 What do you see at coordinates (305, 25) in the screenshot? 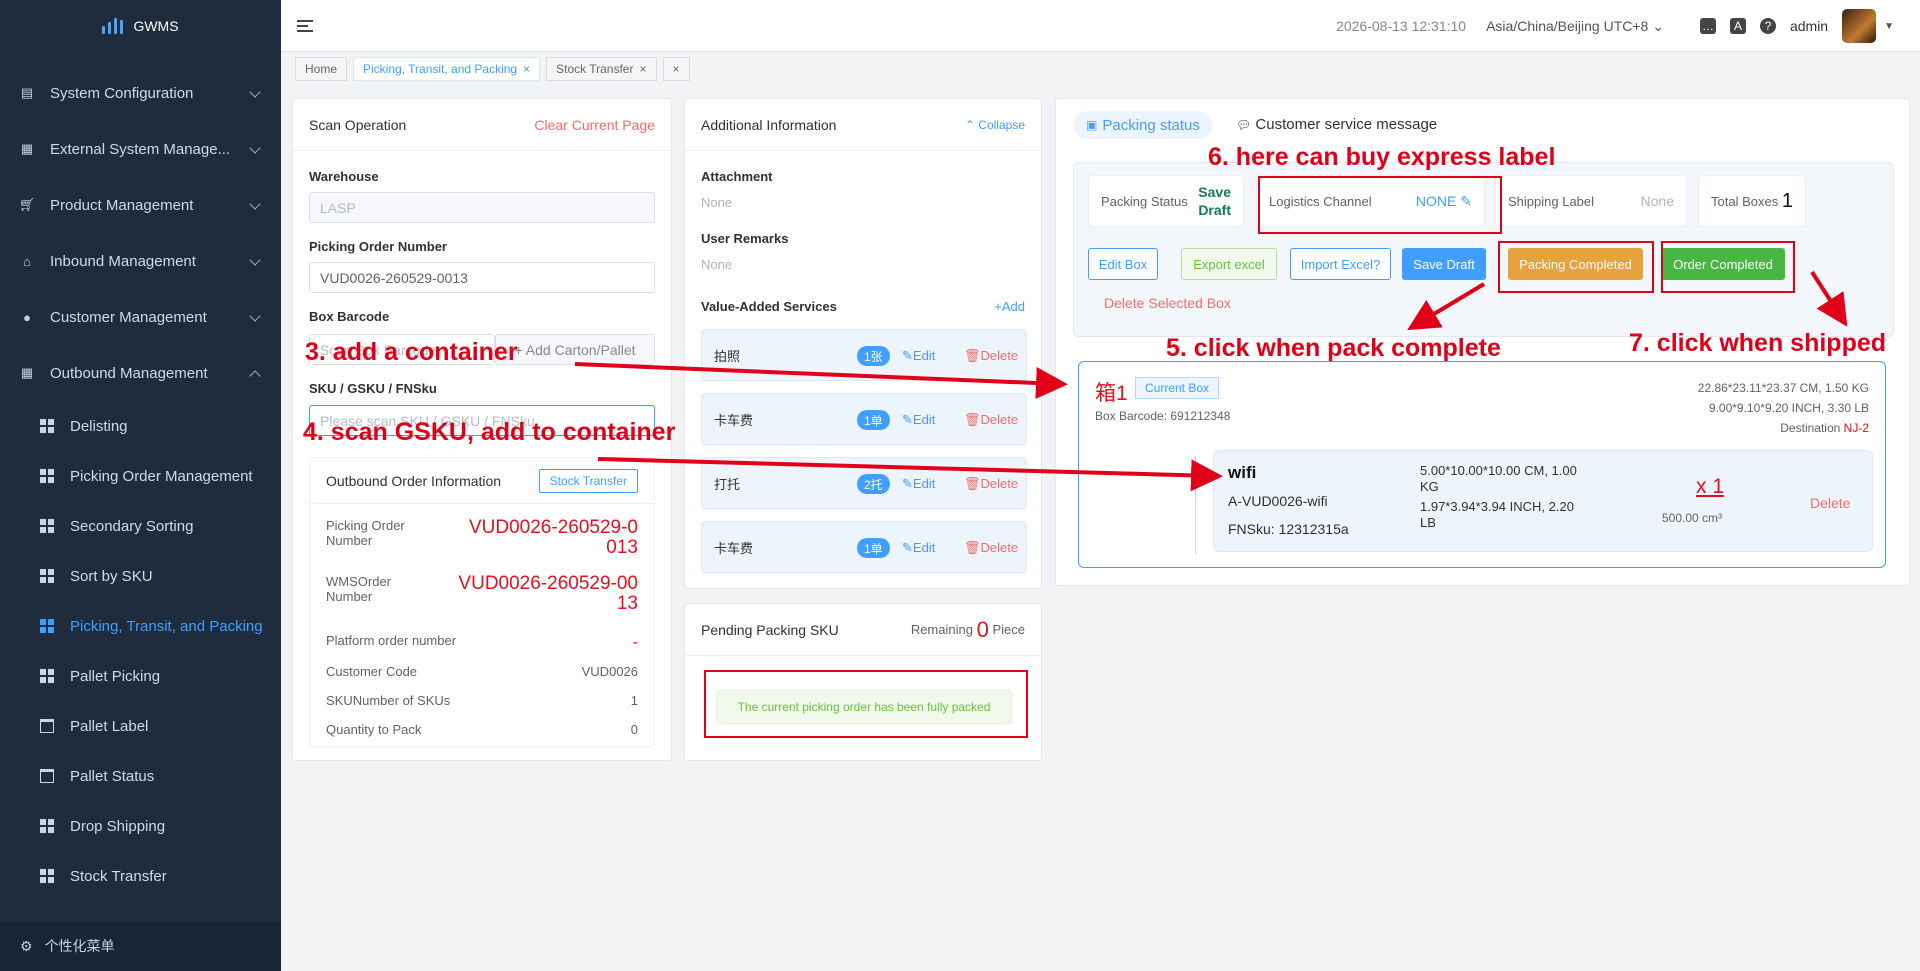
I see `menu-toggle-icon` at bounding box center [305, 25].